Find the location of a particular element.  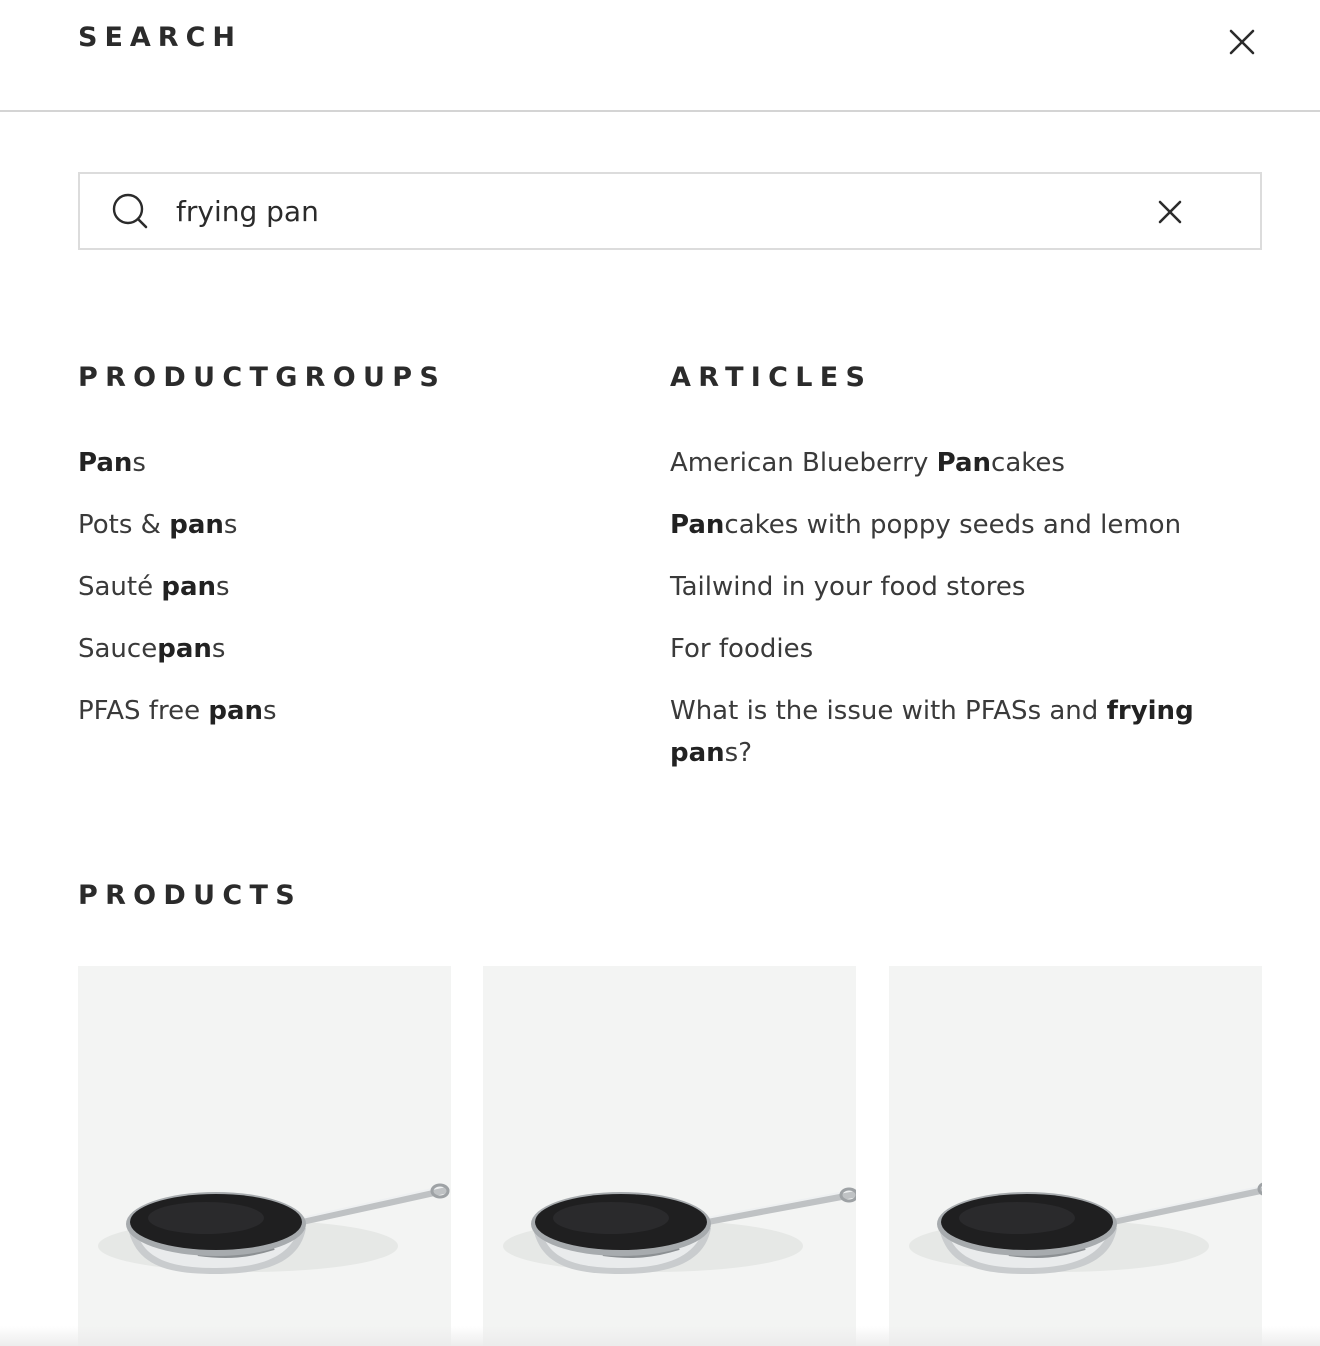

item-text: s? is located at coordinates (738, 753).